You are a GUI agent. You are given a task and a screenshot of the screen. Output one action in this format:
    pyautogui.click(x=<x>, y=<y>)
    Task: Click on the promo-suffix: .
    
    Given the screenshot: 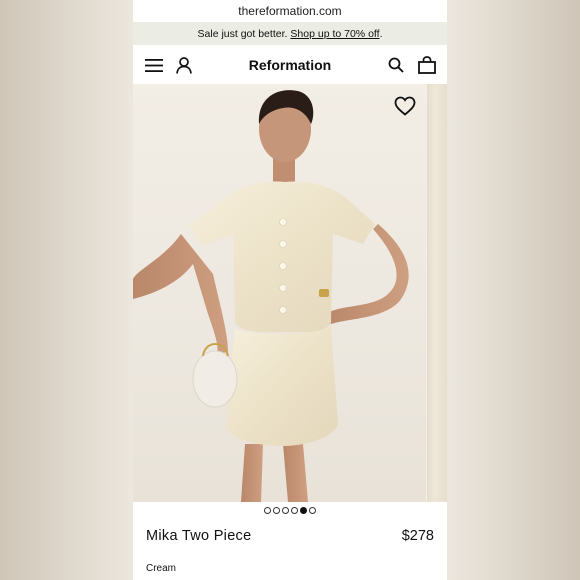 What is the action you would take?
    pyautogui.click(x=381, y=33)
    